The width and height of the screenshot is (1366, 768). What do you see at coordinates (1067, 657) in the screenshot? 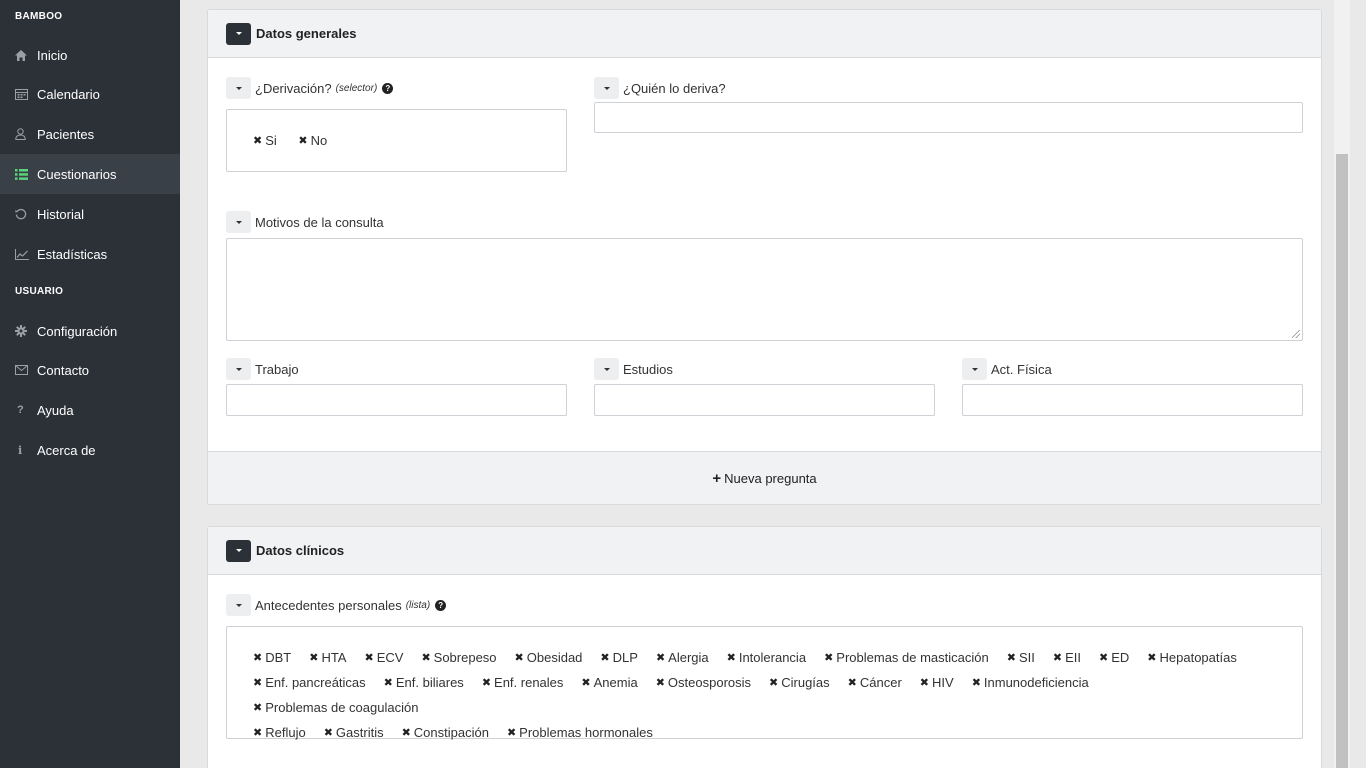
I see `option-chip: ✖ EII` at bounding box center [1067, 657].